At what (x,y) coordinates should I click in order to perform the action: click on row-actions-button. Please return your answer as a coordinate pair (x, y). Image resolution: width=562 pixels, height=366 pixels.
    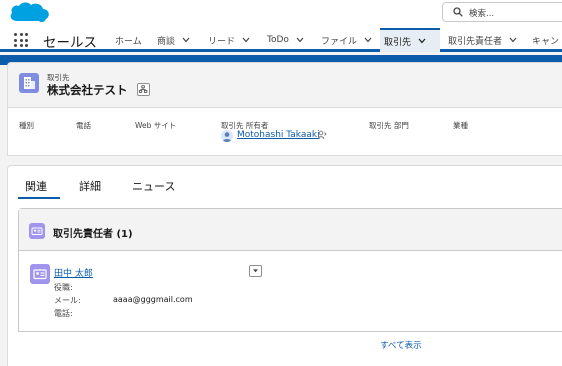
    Looking at the image, I should click on (255, 271).